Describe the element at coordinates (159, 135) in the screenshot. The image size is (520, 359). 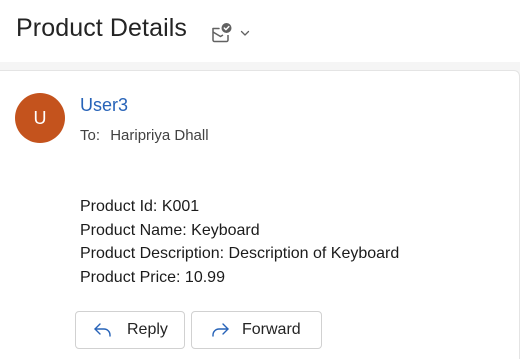
I see `recipient-name: Haripriya Dhall` at that location.